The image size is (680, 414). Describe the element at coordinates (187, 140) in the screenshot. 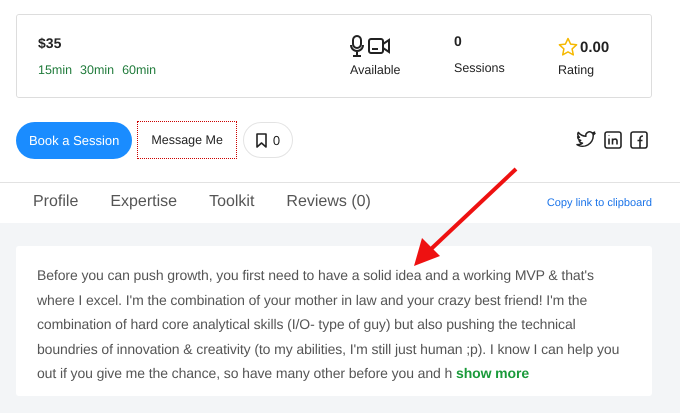

I see `message-button: Message Me` at that location.